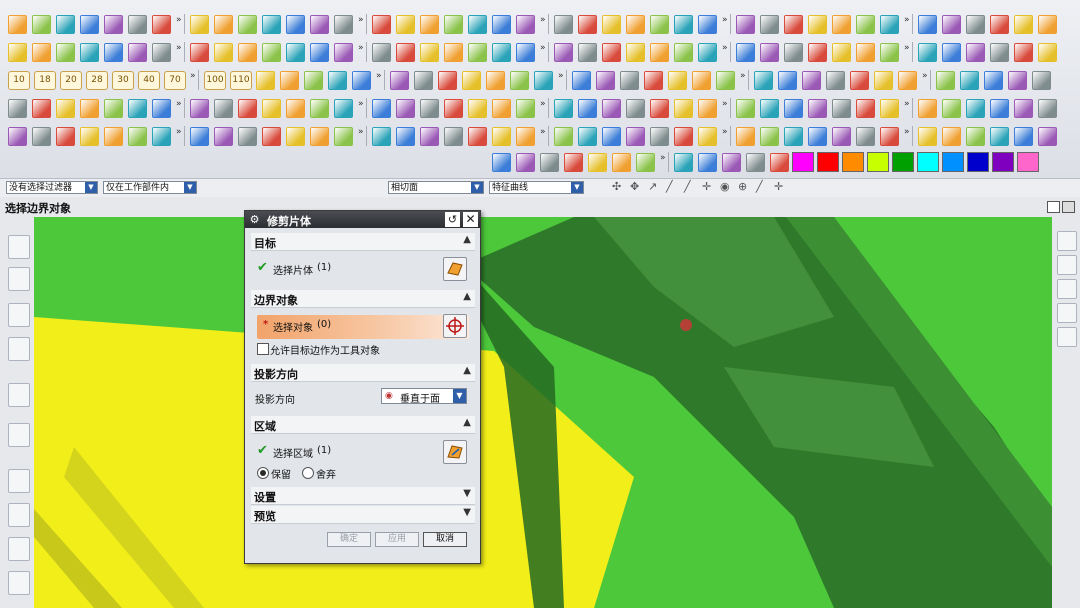 The height and width of the screenshot is (608, 1080). What do you see at coordinates (436, 187) in the screenshot?
I see `face-rule-dropdown: 相切面 ▼` at bounding box center [436, 187].